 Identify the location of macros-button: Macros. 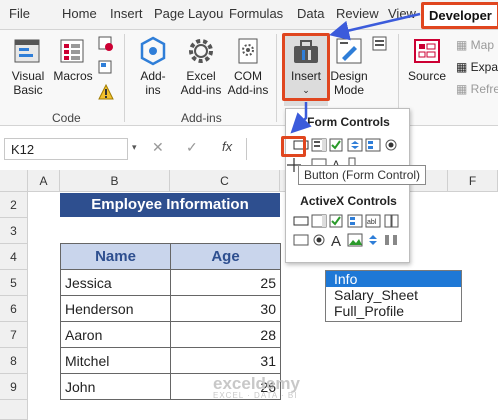
(73, 59).